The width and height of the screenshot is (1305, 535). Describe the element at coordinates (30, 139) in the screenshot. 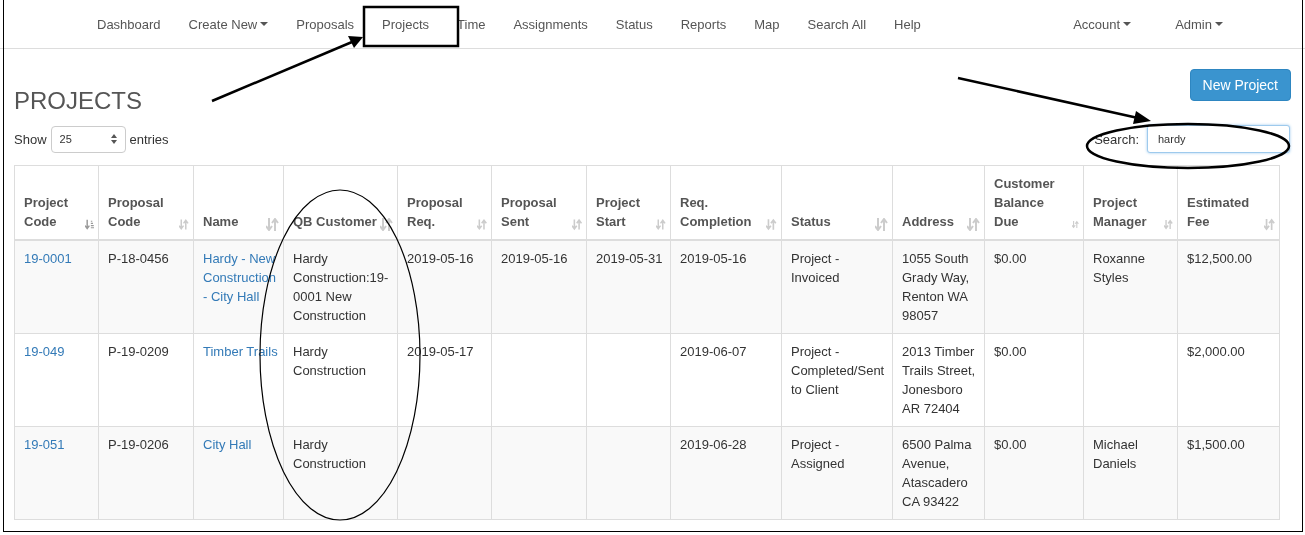

I see `show-label: Show` at that location.